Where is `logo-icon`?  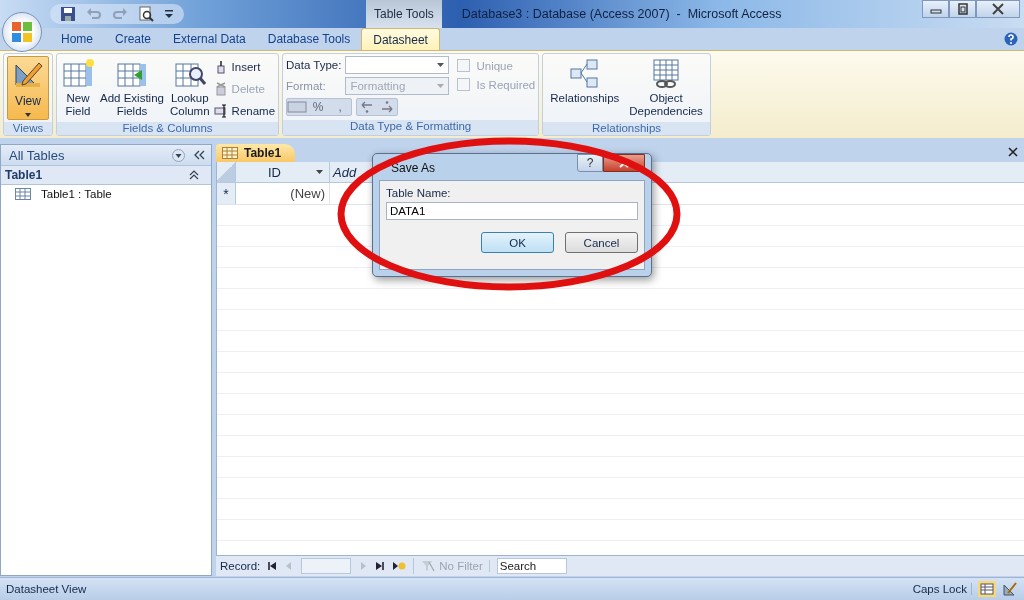
logo-icon is located at coordinates (22, 32).